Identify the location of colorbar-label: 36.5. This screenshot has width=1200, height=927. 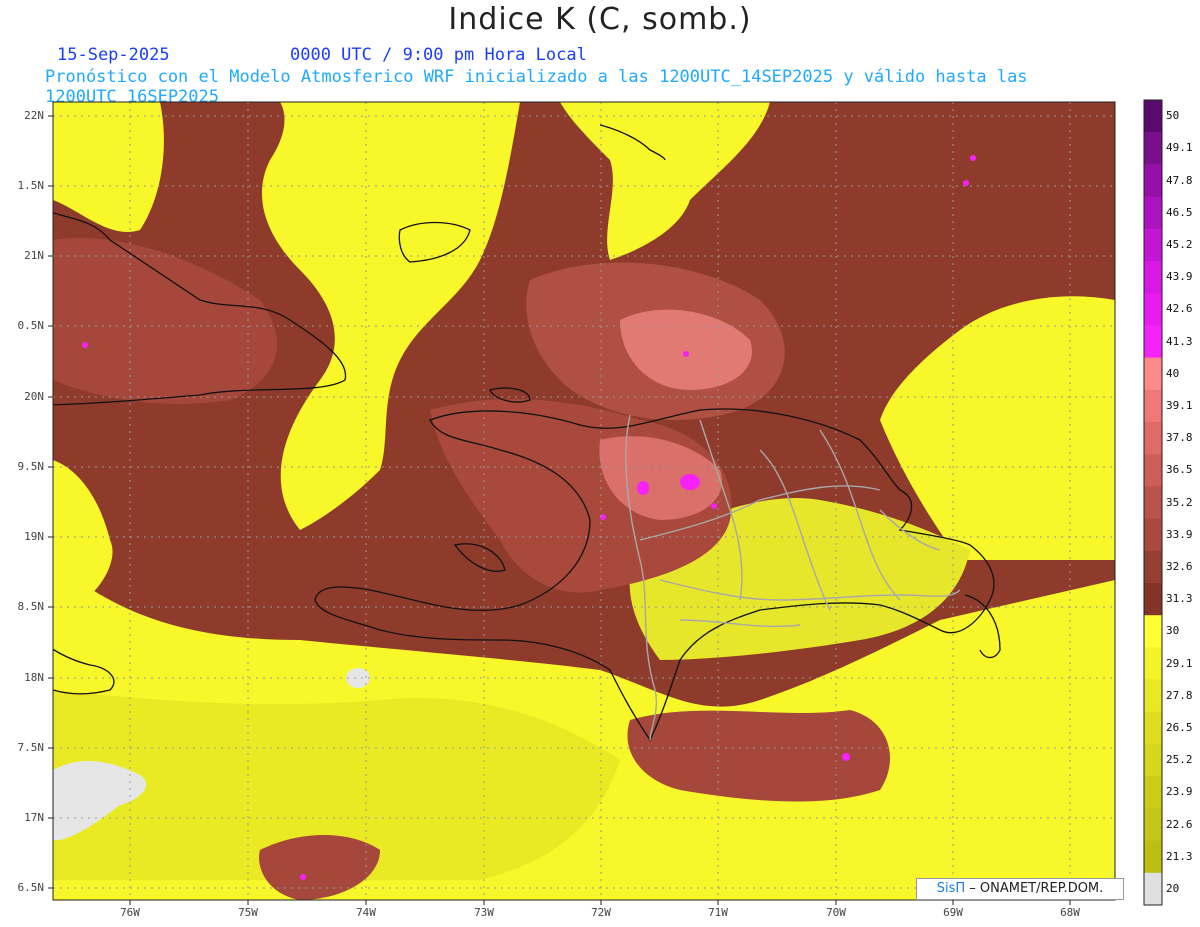
(1179, 470).